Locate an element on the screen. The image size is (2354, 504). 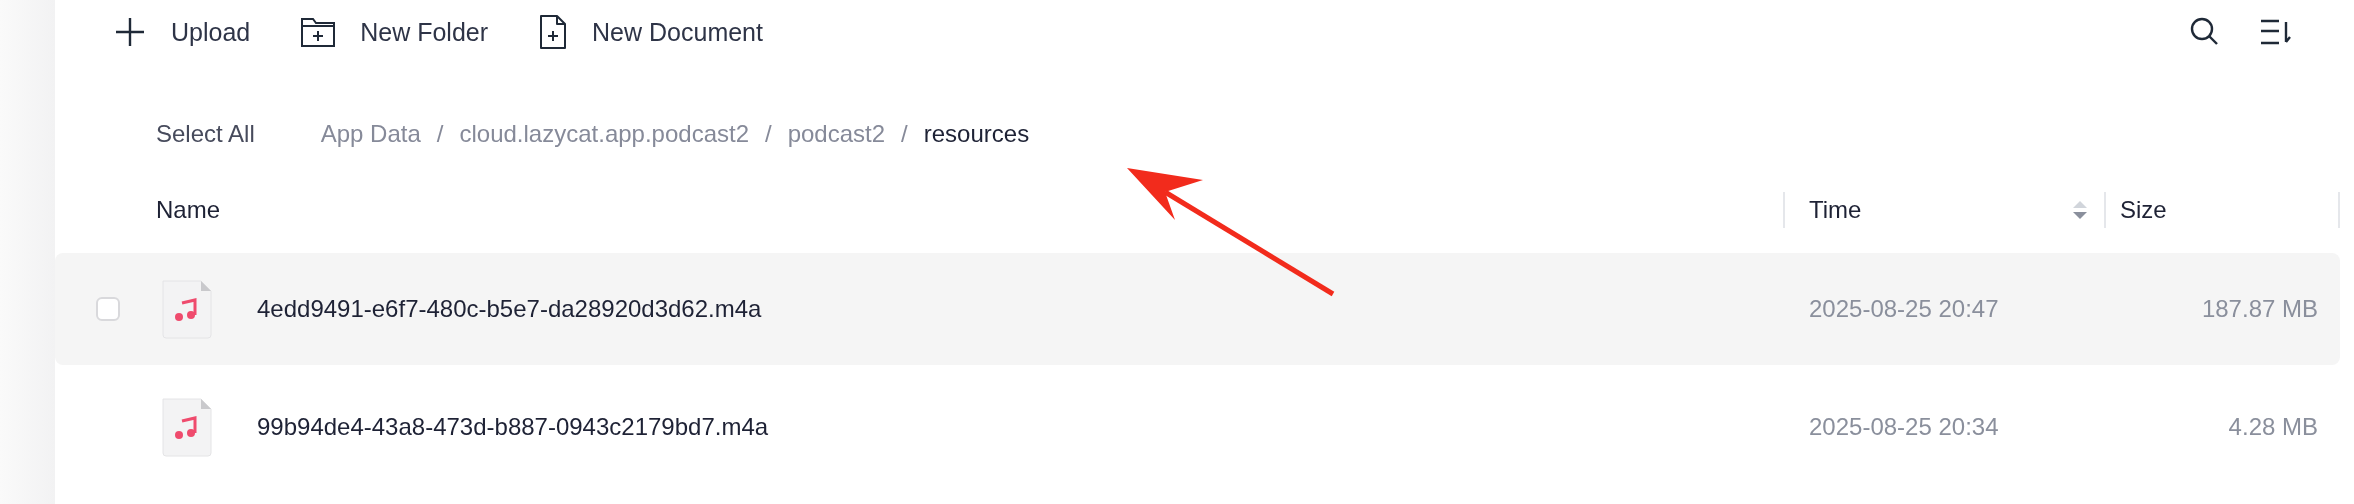
file-time: 2025-08-25 20:34 is located at coordinates (1904, 426).